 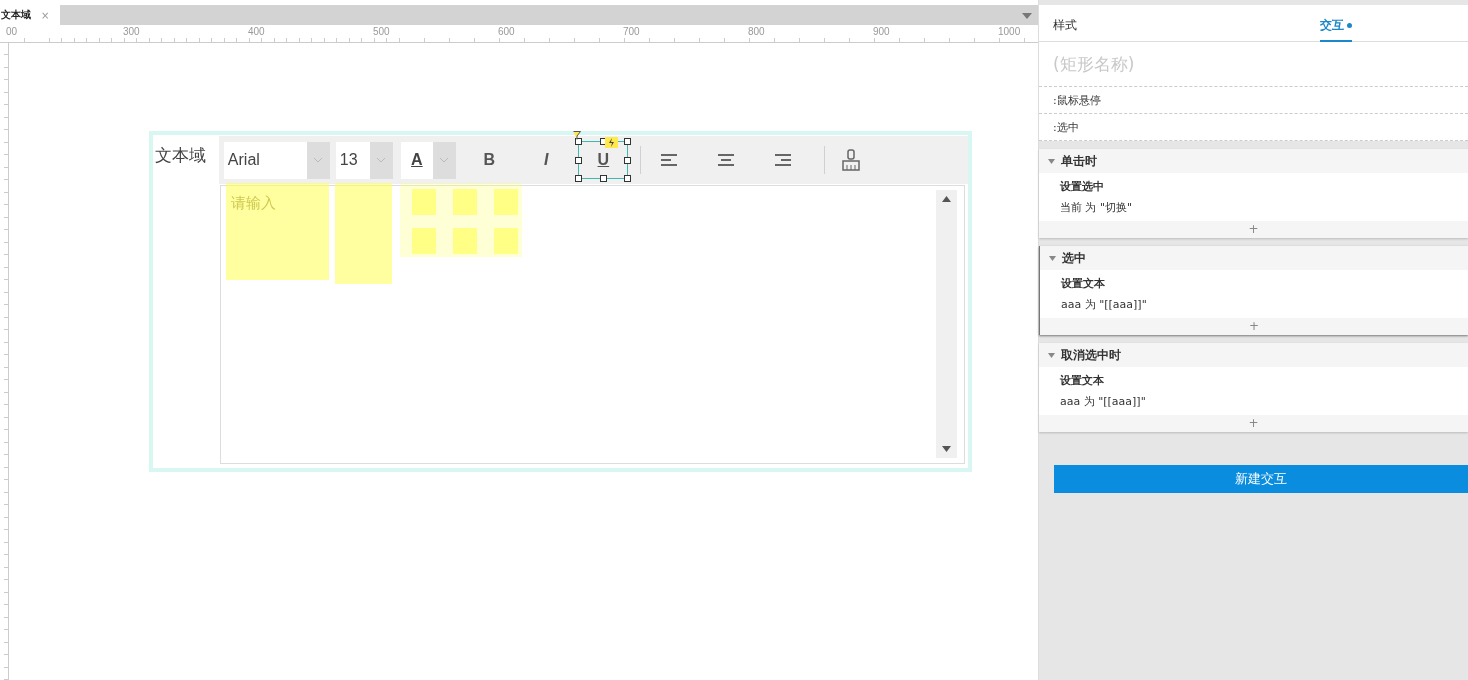 I want to click on event-card: 选中 设置文本 aaa 为 "[[aaa]]" +, so click(x=1253, y=290).